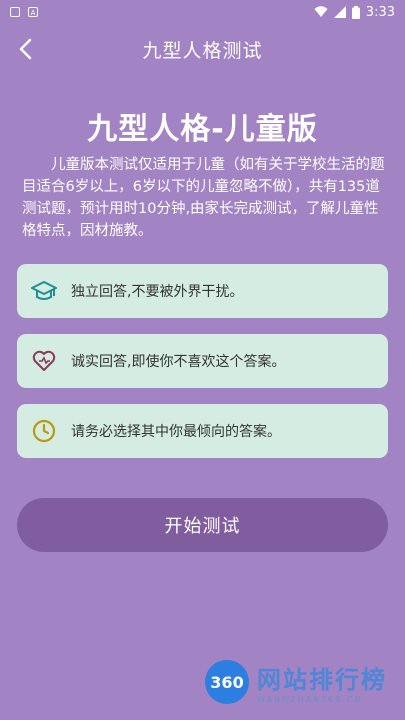 The height and width of the screenshot is (720, 405). Describe the element at coordinates (321, 11) in the screenshot. I see `wifi-icon` at that location.